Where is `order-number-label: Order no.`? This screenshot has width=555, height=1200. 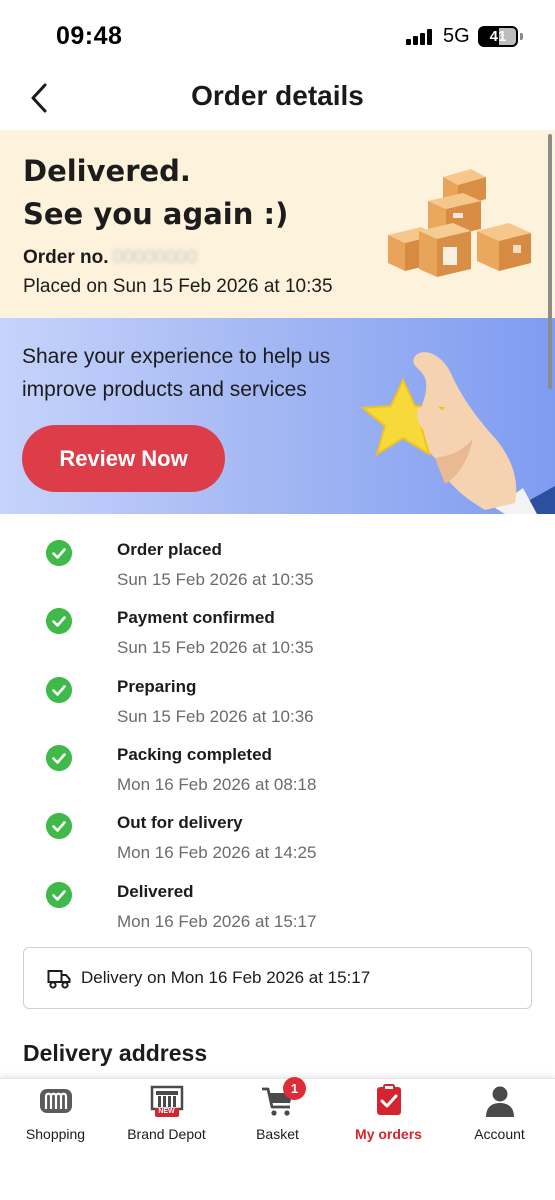
order-number-label: Order no. is located at coordinates (66, 257).